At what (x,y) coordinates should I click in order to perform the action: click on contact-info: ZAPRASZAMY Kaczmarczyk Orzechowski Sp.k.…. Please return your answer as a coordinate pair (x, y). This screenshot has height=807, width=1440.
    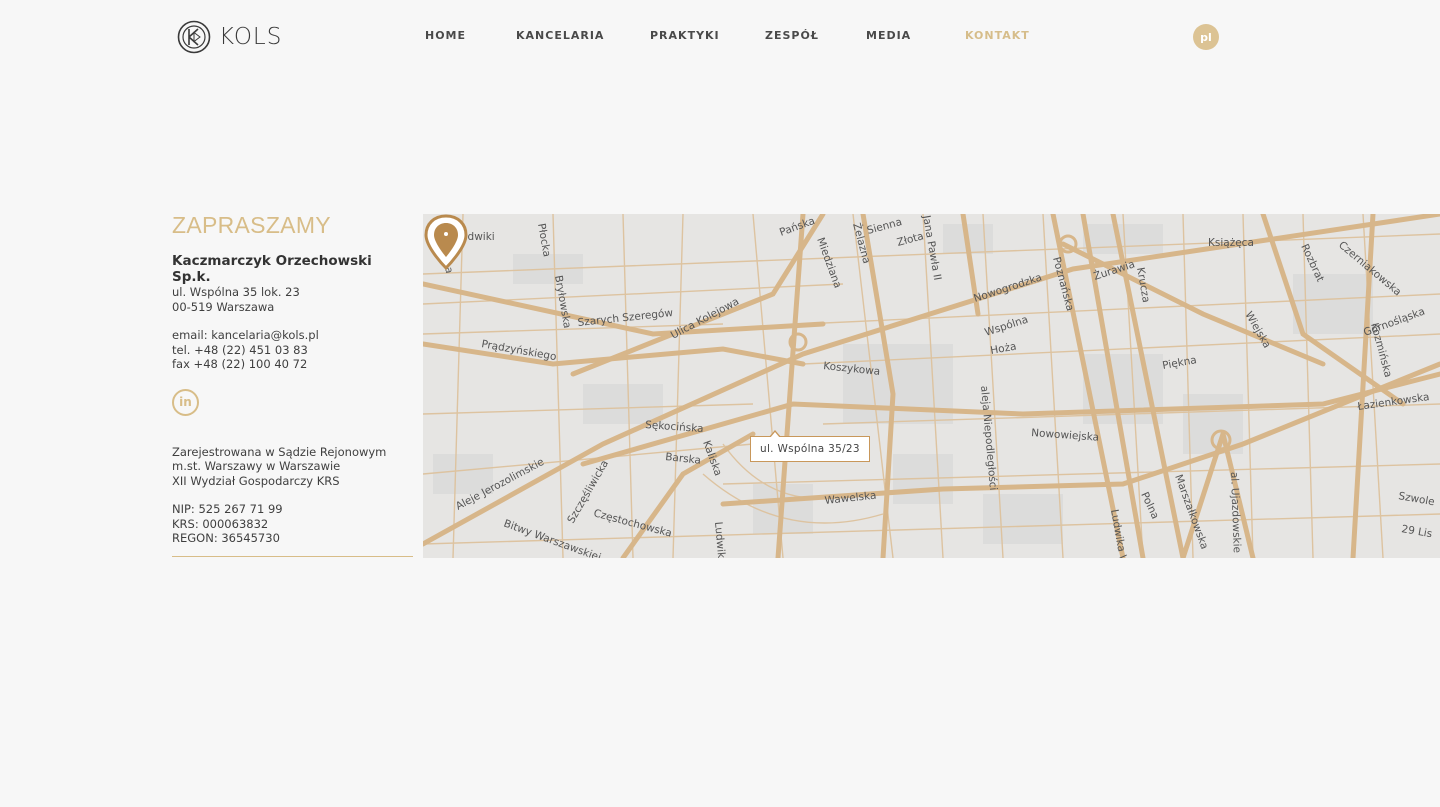
    Looking at the image, I should click on (292, 379).